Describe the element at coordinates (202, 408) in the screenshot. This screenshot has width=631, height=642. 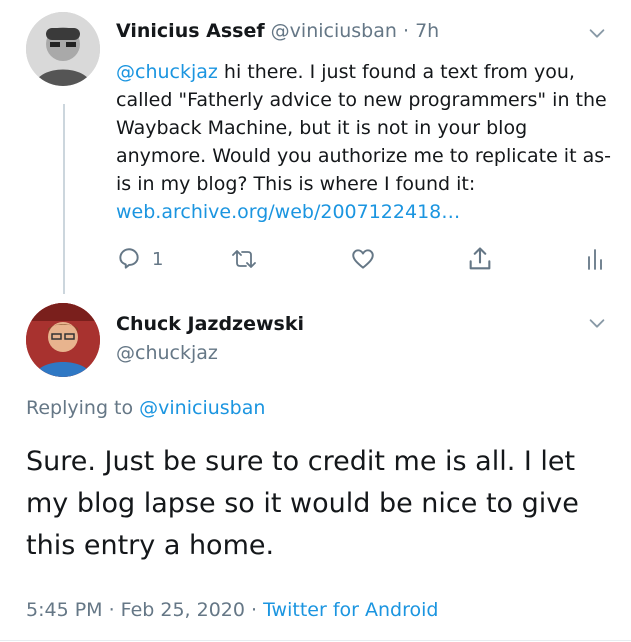
I see `replying-handle-link: @viniciusban` at that location.